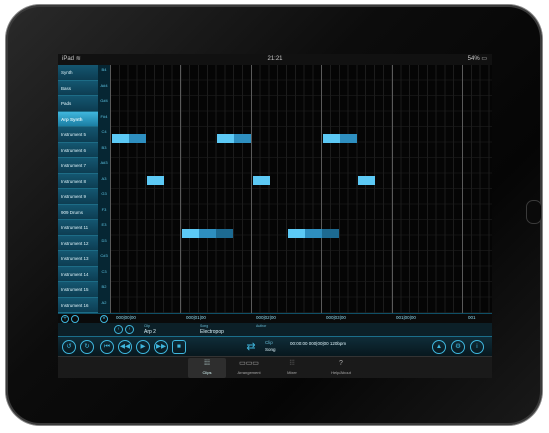 Image resolution: width=549 pixels, height=433 pixels. I want to click on timeline-label: 000|01|00, so click(196, 317).